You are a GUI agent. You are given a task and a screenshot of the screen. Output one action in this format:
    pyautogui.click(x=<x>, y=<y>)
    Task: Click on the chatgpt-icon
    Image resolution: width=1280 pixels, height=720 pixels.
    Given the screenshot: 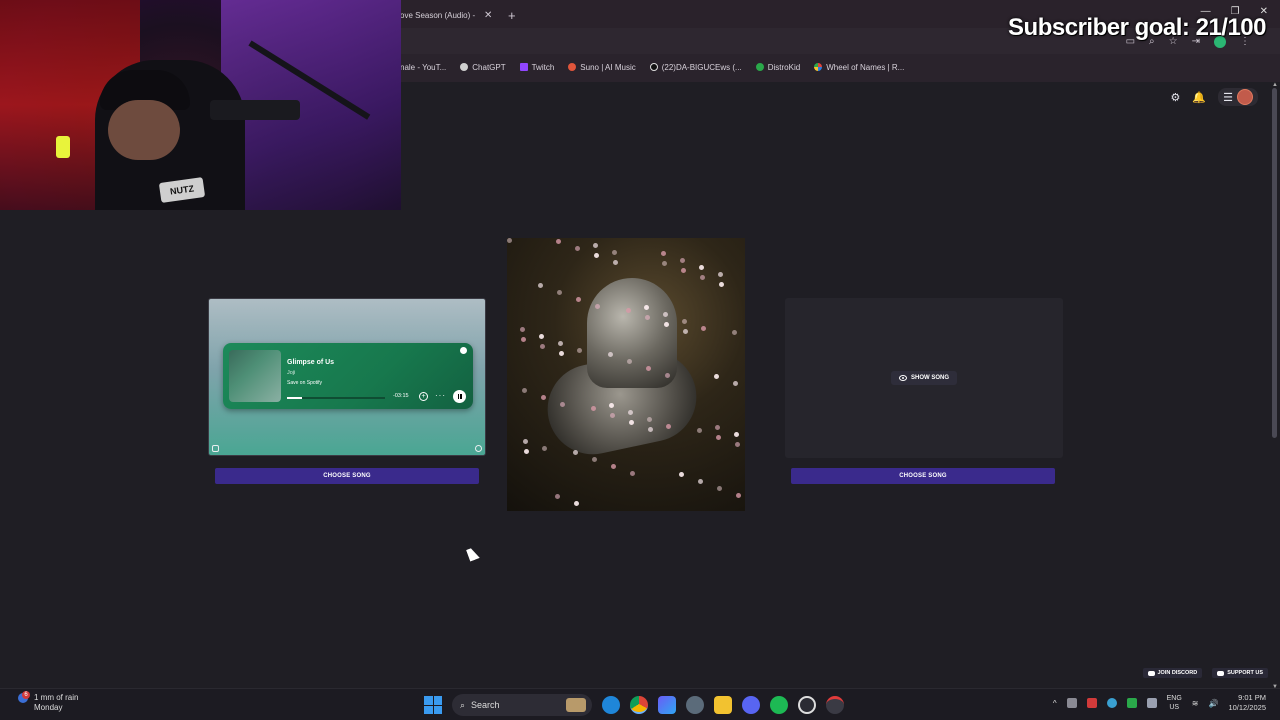 What is the action you would take?
    pyautogui.click(x=464, y=67)
    